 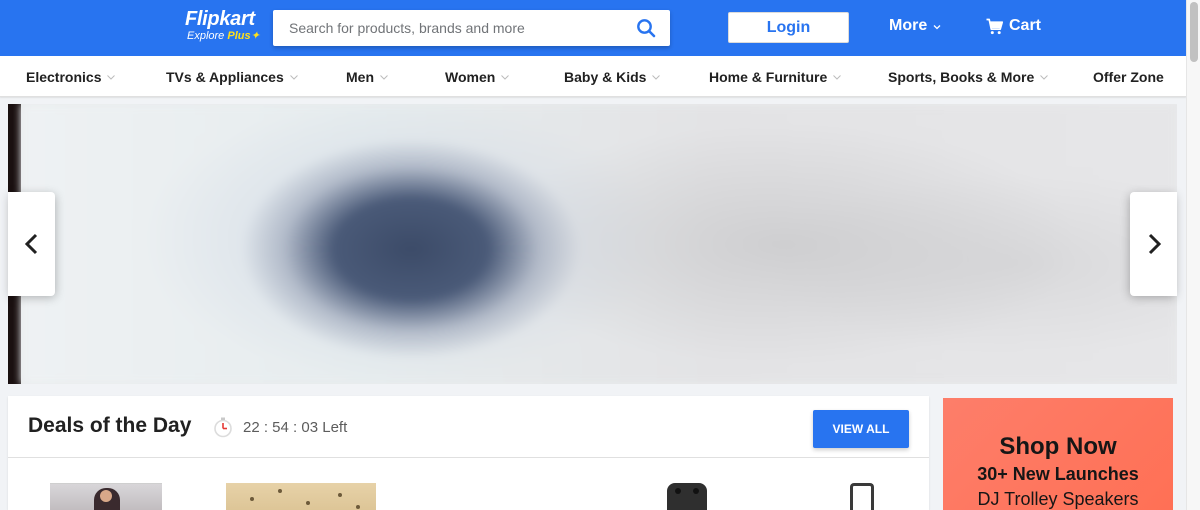 I want to click on deals-title: Deals of the Day, so click(x=110, y=425).